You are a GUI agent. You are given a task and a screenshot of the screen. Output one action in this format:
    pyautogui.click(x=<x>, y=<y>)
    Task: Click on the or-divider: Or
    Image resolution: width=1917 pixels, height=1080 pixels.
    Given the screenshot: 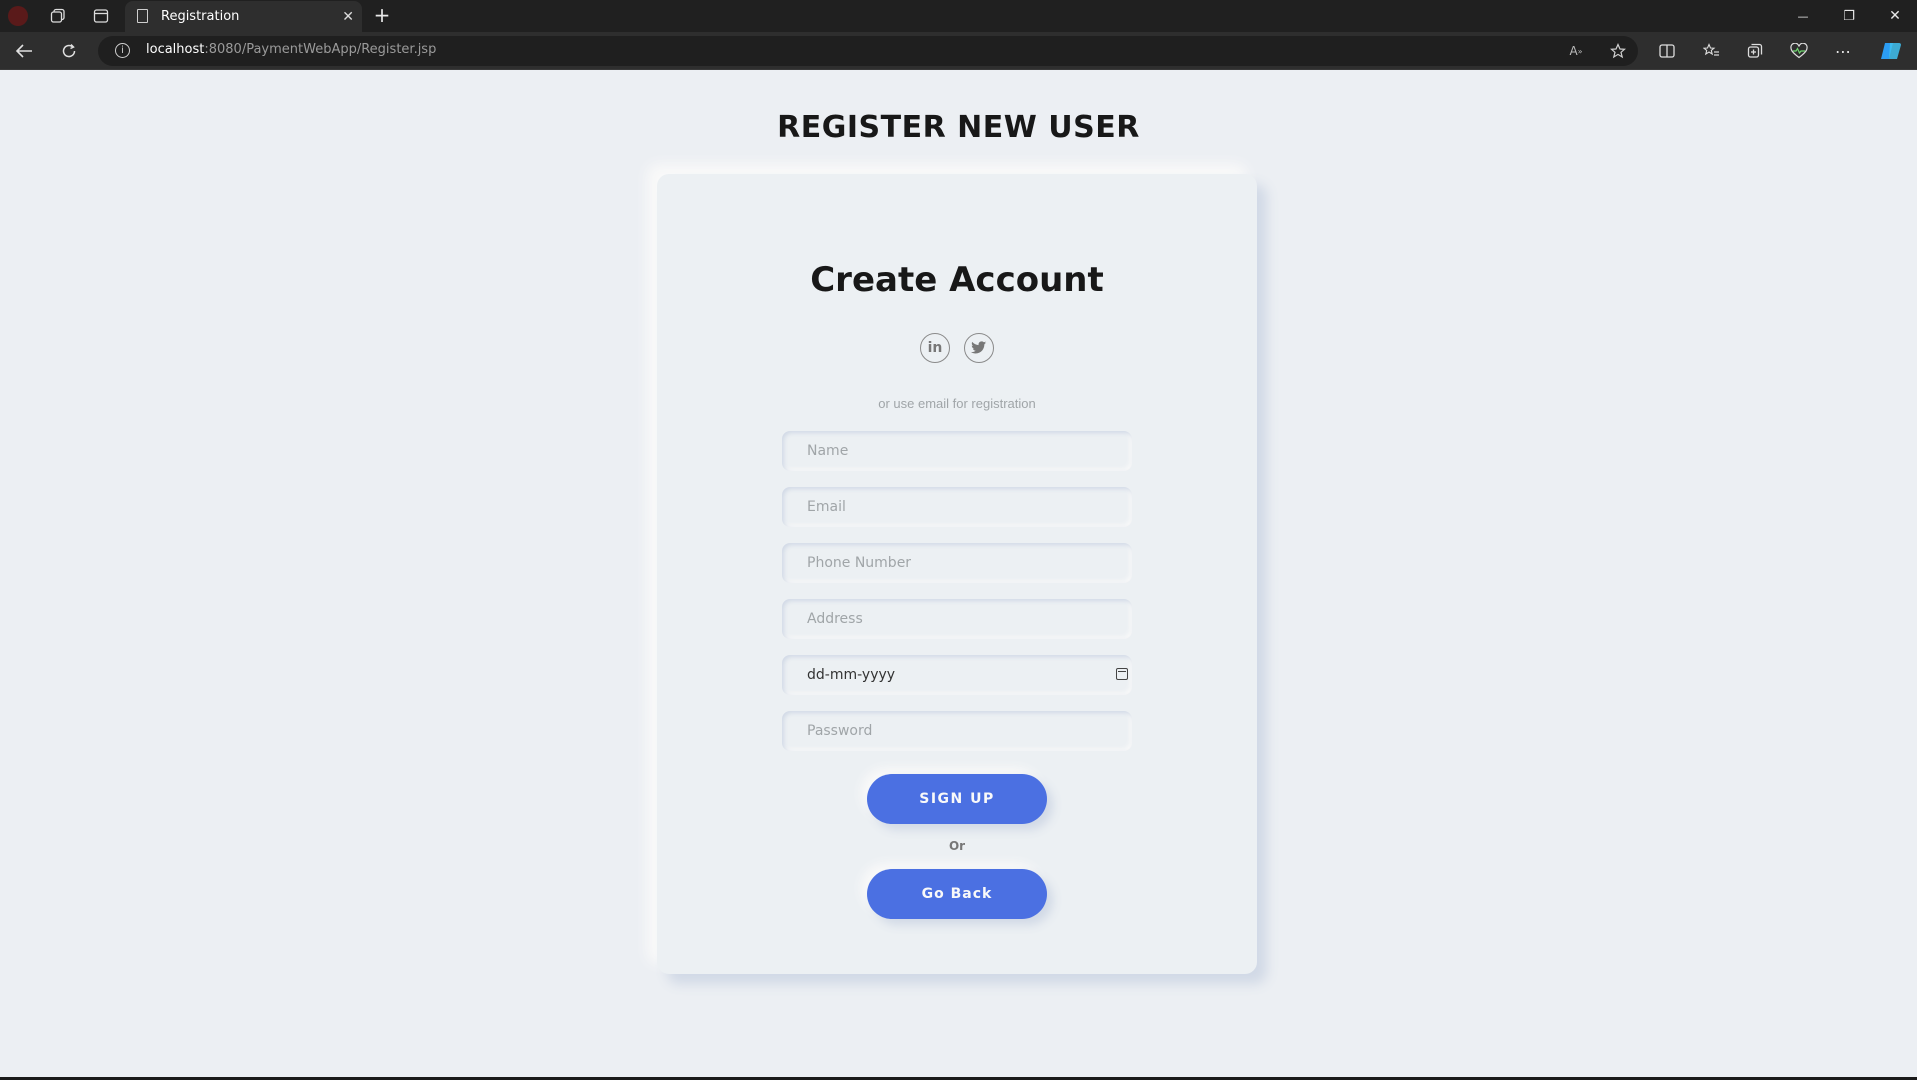 What is the action you would take?
    pyautogui.click(x=957, y=846)
    